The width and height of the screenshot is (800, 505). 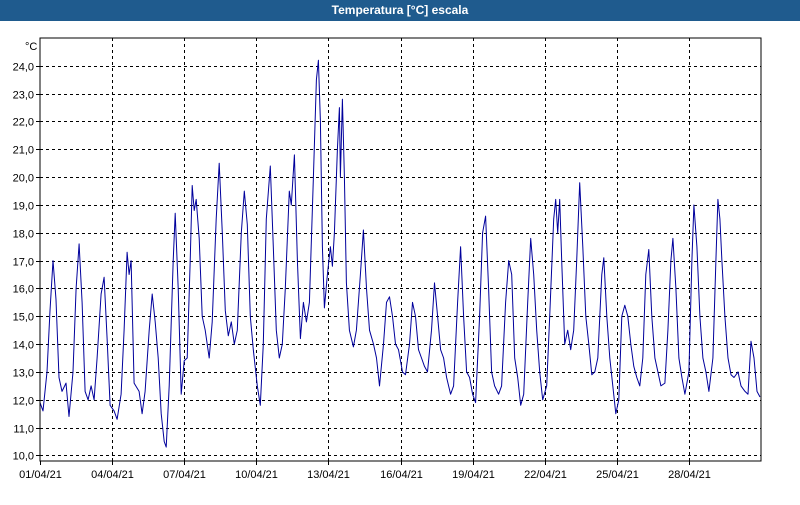 What do you see at coordinates (184, 475) in the screenshot?
I see `x-tick-label: 07/04/21` at bounding box center [184, 475].